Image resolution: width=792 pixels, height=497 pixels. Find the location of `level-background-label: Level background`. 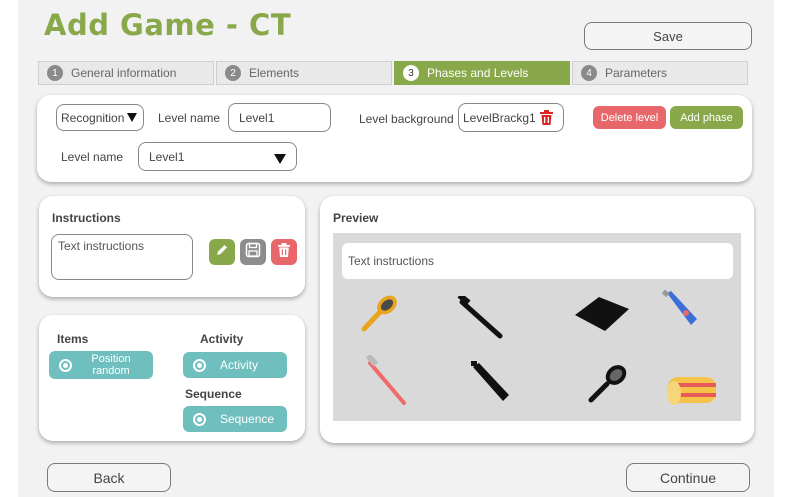

level-background-label: Level background is located at coordinates (406, 119).